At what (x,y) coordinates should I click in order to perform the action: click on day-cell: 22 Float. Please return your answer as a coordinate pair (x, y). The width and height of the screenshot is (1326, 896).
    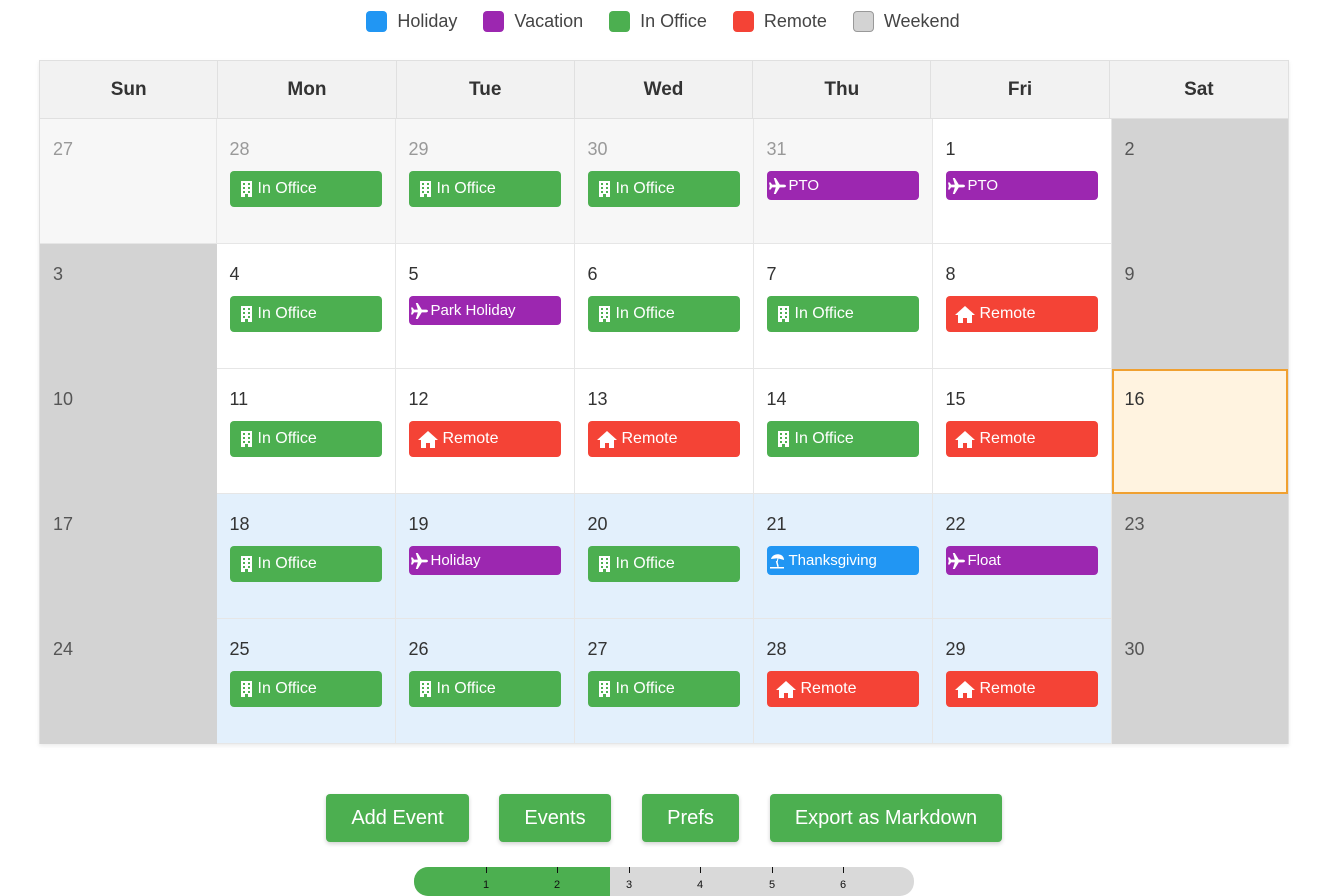
    Looking at the image, I should click on (1022, 556).